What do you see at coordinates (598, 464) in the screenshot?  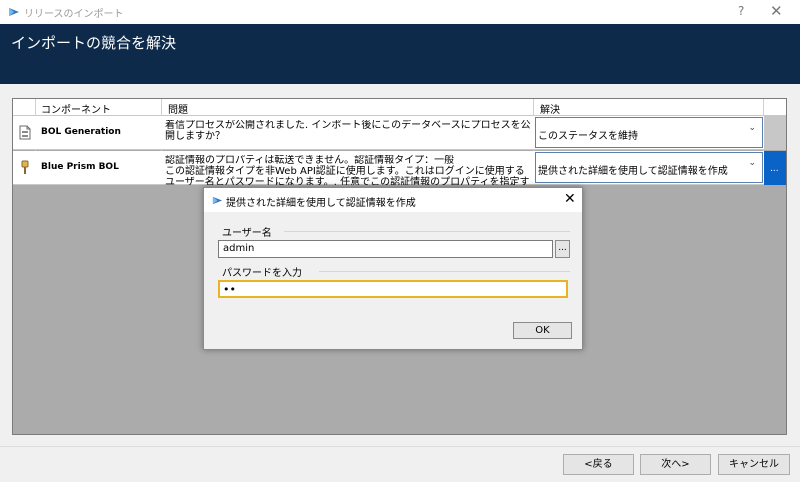 I see `back-button: <戻る` at bounding box center [598, 464].